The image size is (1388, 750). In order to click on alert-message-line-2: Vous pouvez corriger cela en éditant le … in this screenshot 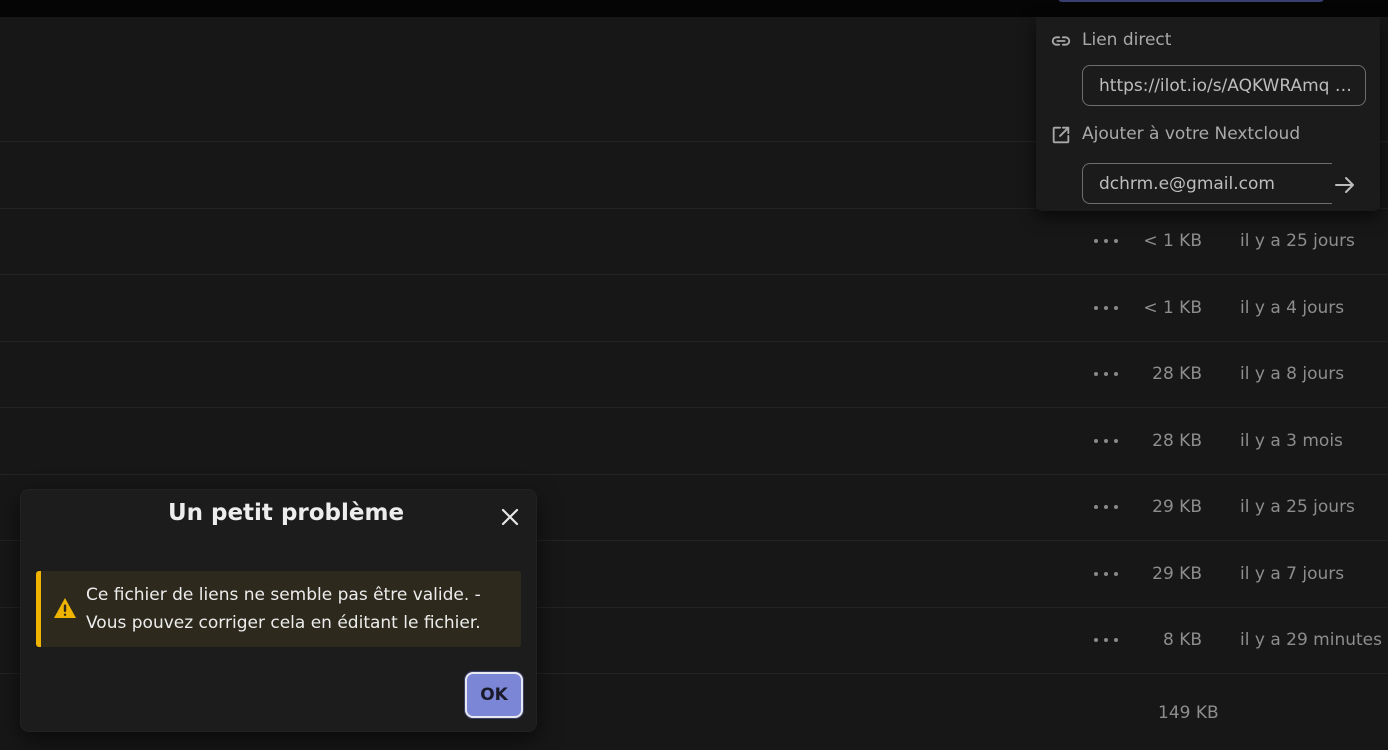, I will do `click(283, 623)`.